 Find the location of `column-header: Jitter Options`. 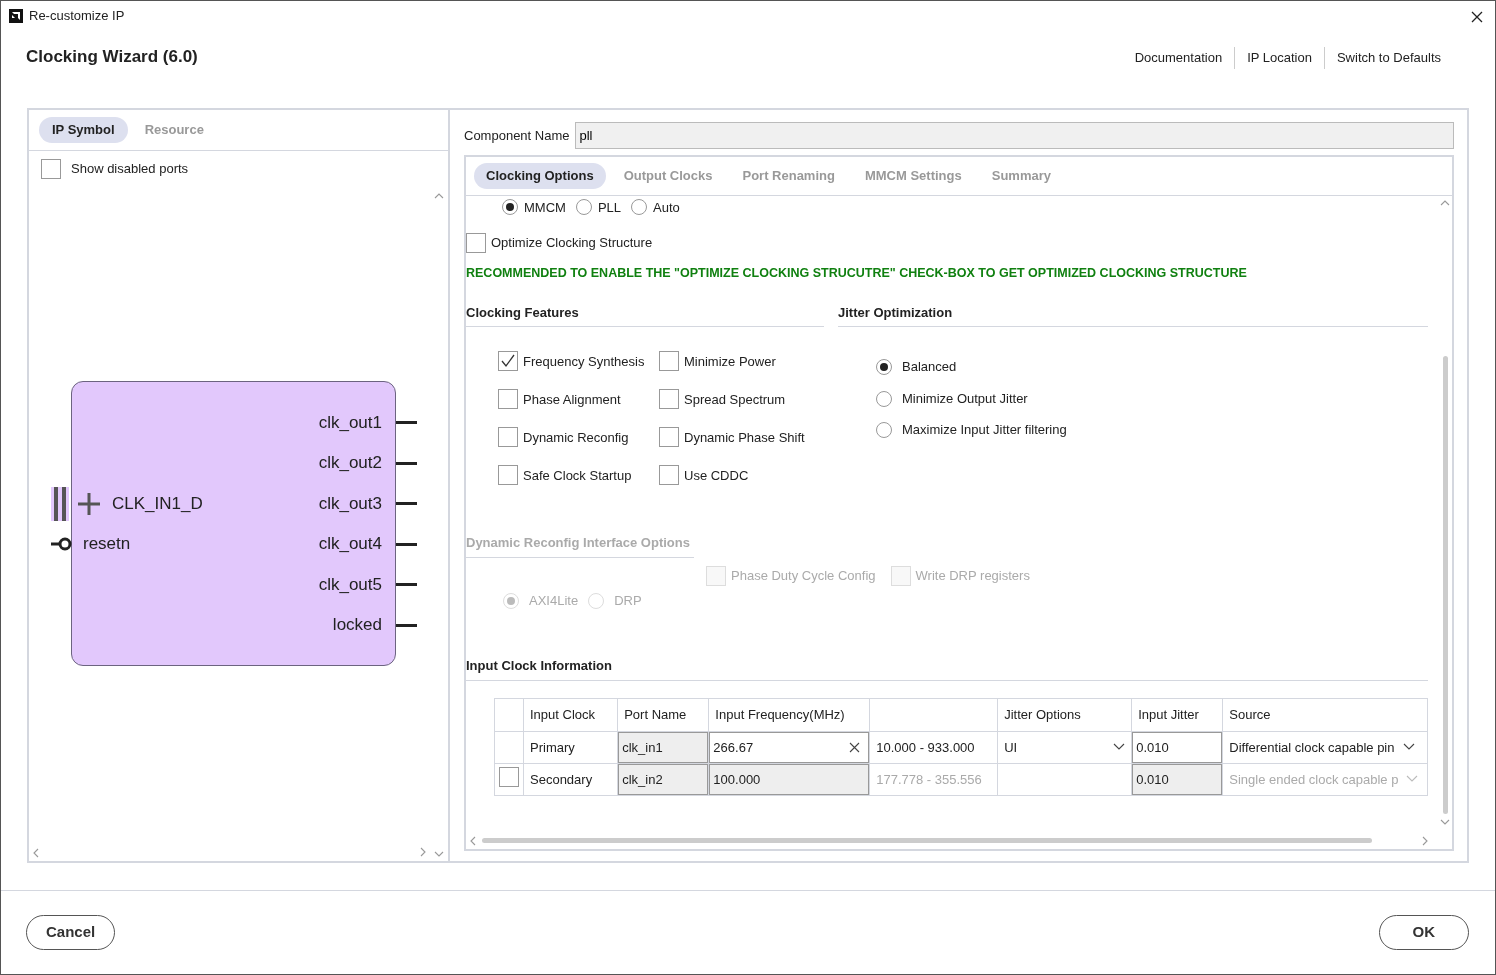

column-header: Jitter Options is located at coordinates (1064, 715).